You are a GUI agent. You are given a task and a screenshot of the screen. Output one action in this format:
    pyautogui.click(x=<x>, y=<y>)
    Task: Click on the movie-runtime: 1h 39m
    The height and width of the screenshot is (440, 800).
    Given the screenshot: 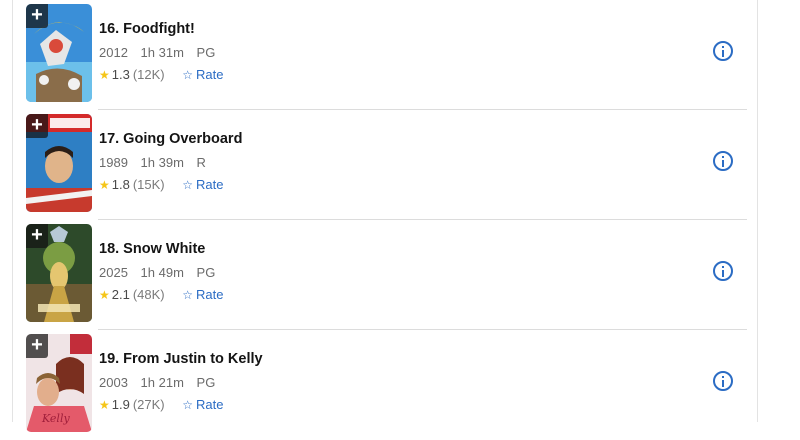 What is the action you would take?
    pyautogui.click(x=162, y=162)
    